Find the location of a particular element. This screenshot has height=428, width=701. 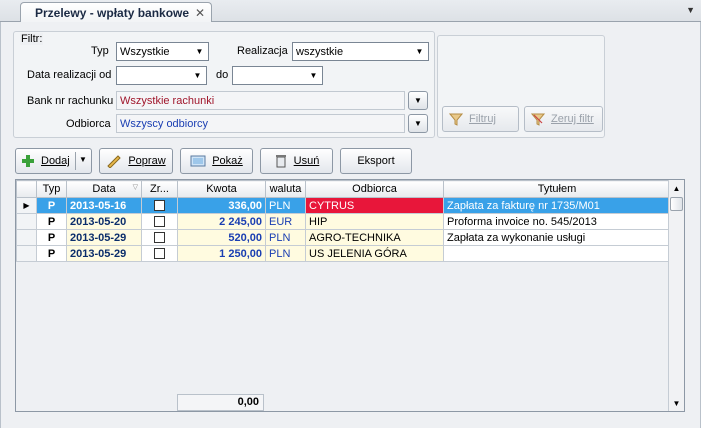

odbiorca-dropdown-button: ▼ is located at coordinates (418, 123).